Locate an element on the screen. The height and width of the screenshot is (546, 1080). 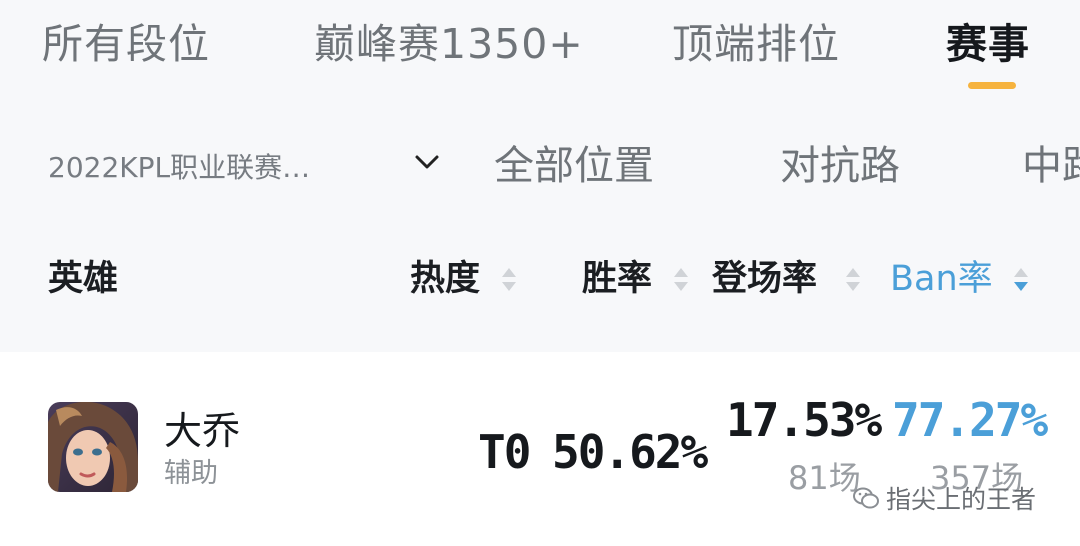
chevron-down-icon is located at coordinates (427, 163).